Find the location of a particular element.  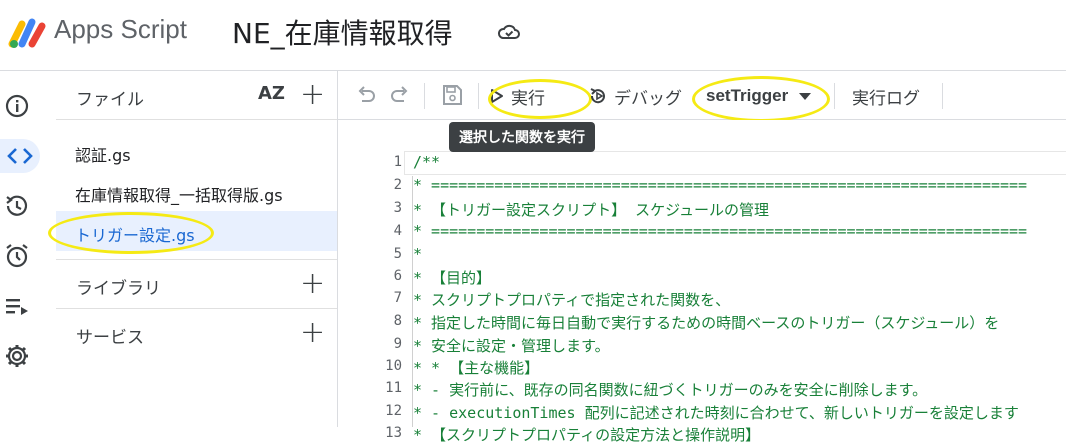

line-number: 10 is located at coordinates (393, 366).